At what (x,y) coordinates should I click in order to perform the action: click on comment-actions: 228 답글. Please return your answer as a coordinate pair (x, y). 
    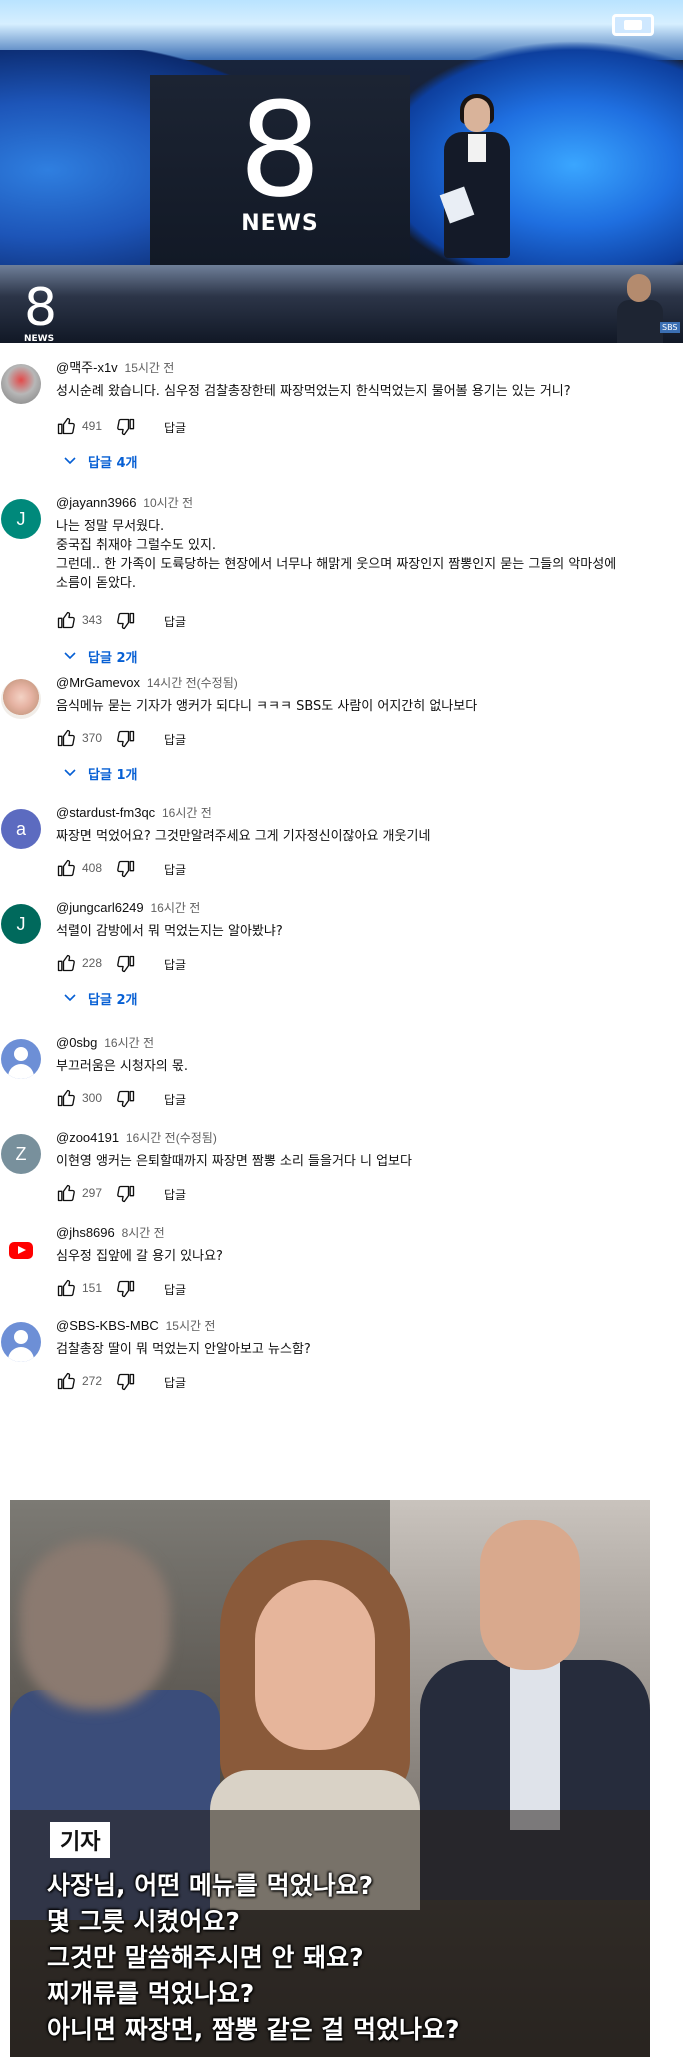
    Looking at the image, I should click on (206, 965).